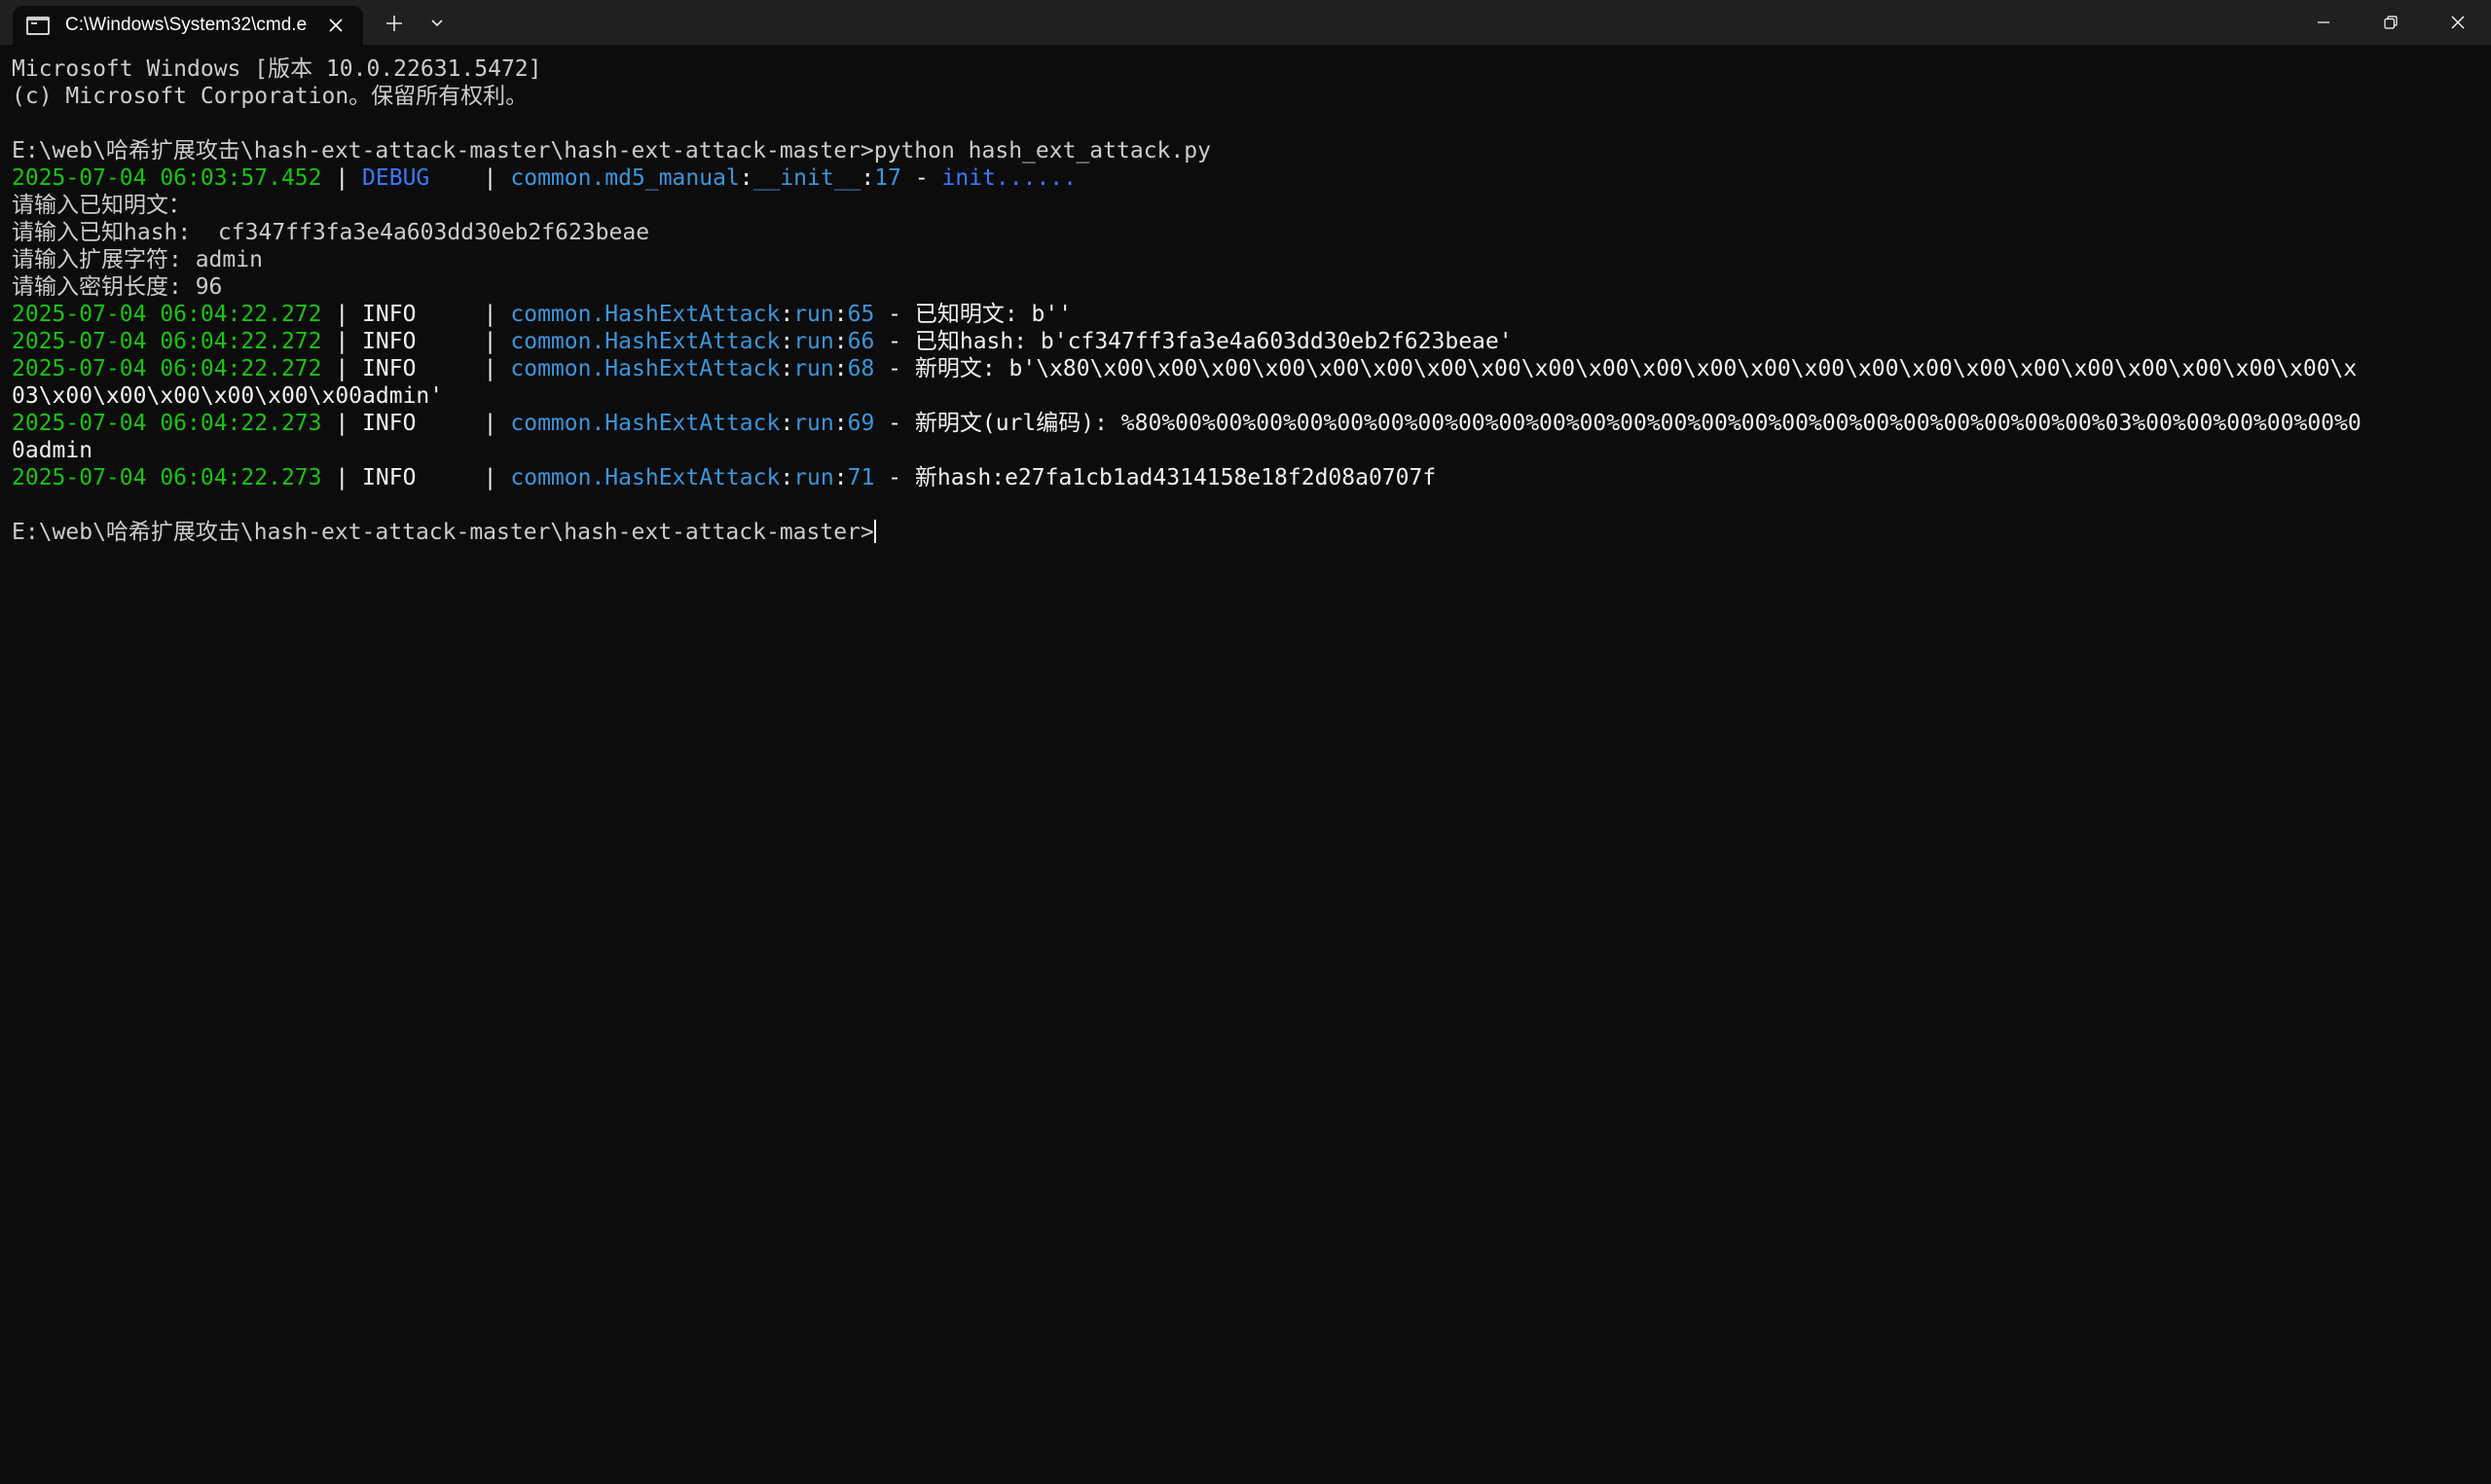 Image resolution: width=2491 pixels, height=1484 pixels. I want to click on log-lineno: 66, so click(861, 341).